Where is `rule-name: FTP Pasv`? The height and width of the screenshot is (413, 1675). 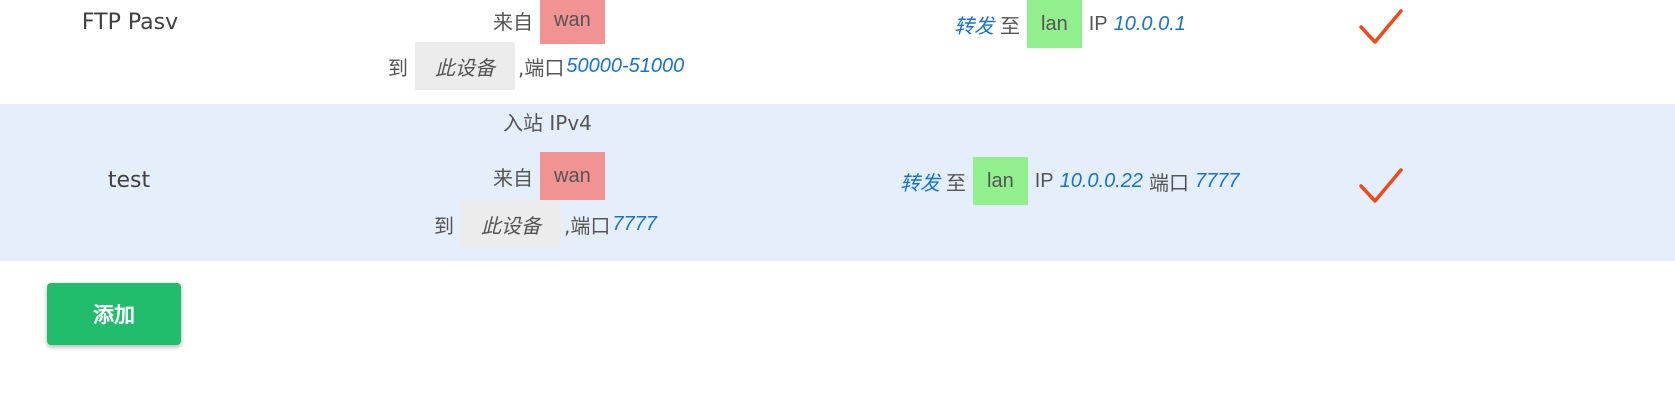 rule-name: FTP Pasv is located at coordinates (130, 22).